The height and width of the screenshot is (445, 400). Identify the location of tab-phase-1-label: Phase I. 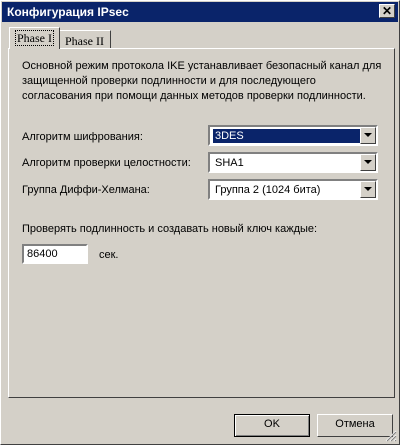
(34, 38).